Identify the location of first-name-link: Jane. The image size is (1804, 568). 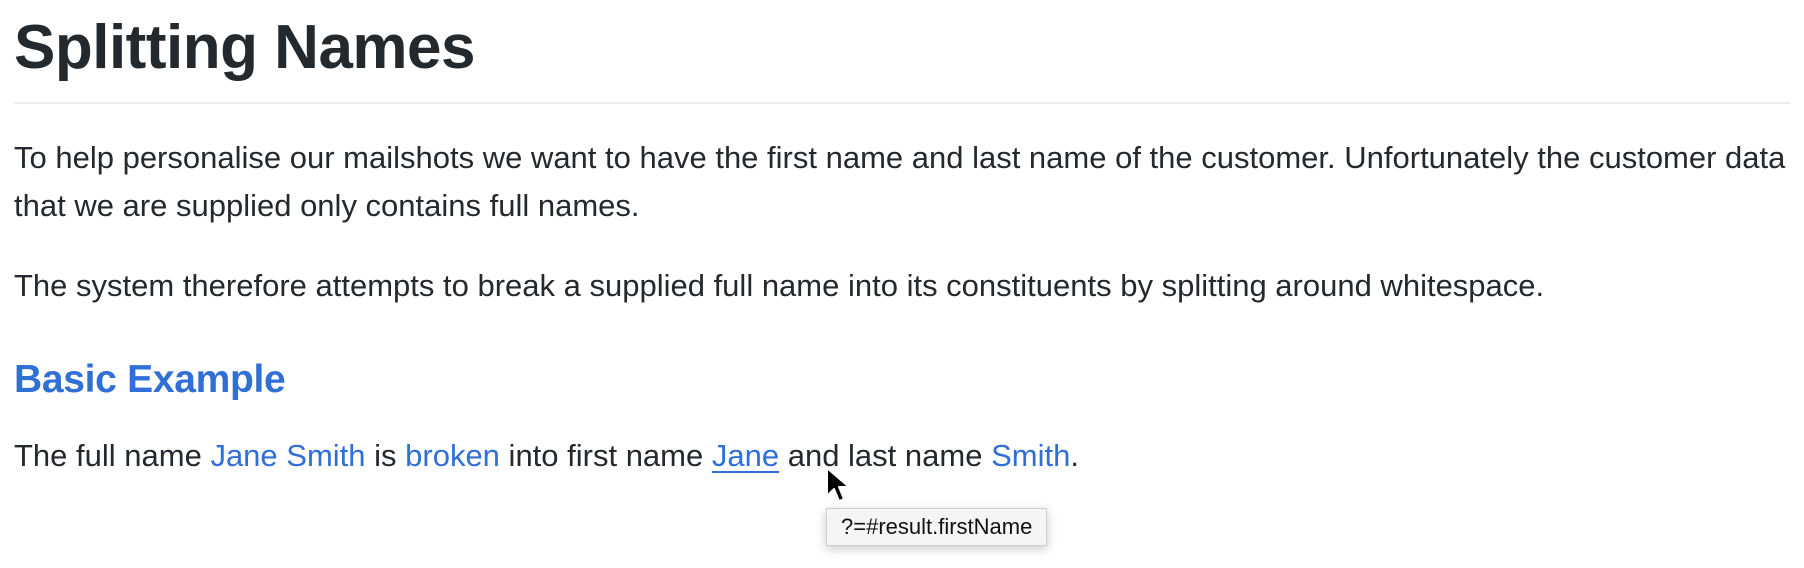
(745, 455).